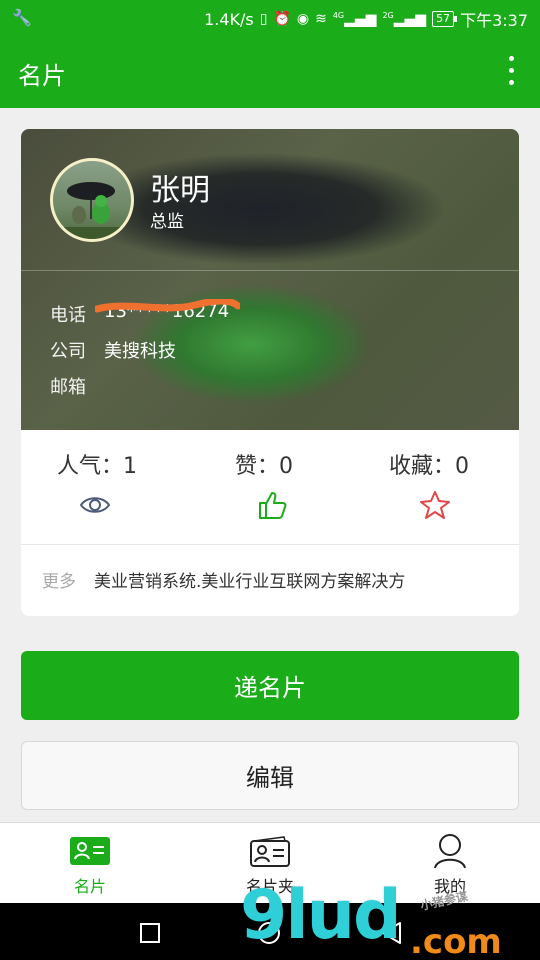 The image size is (540, 960). I want to click on status-indicators: 1.4K/s ▯ ⏰ ◉ ≋ 4G▂▄▆ 2G▂▄▆ 57 下午3:37, so click(366, 19).